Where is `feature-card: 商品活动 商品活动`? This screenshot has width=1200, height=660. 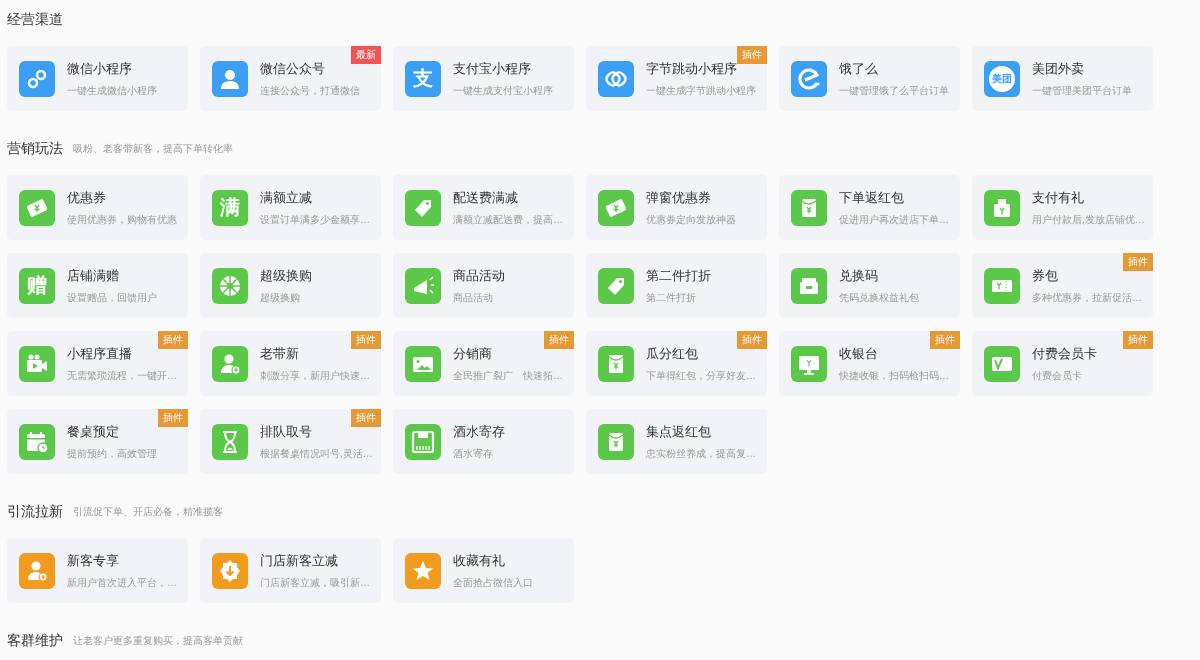
feature-card: 商品活动 商品活动 is located at coordinates (483, 285).